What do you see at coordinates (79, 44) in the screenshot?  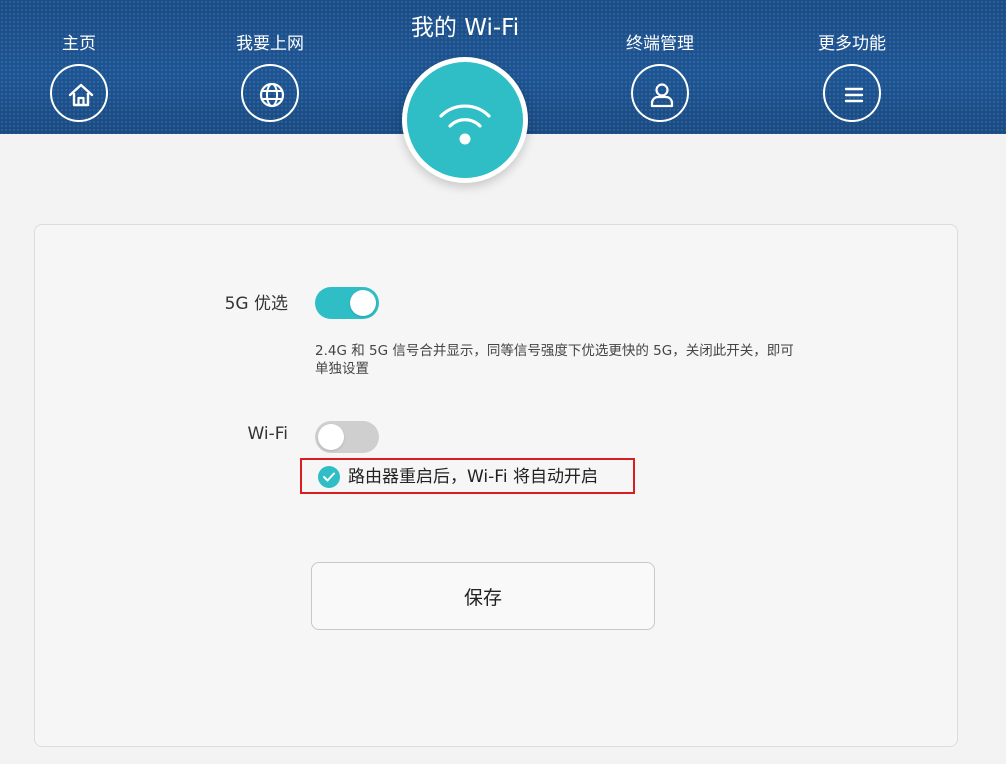 I see `nav-item-home-label: 主页` at bounding box center [79, 44].